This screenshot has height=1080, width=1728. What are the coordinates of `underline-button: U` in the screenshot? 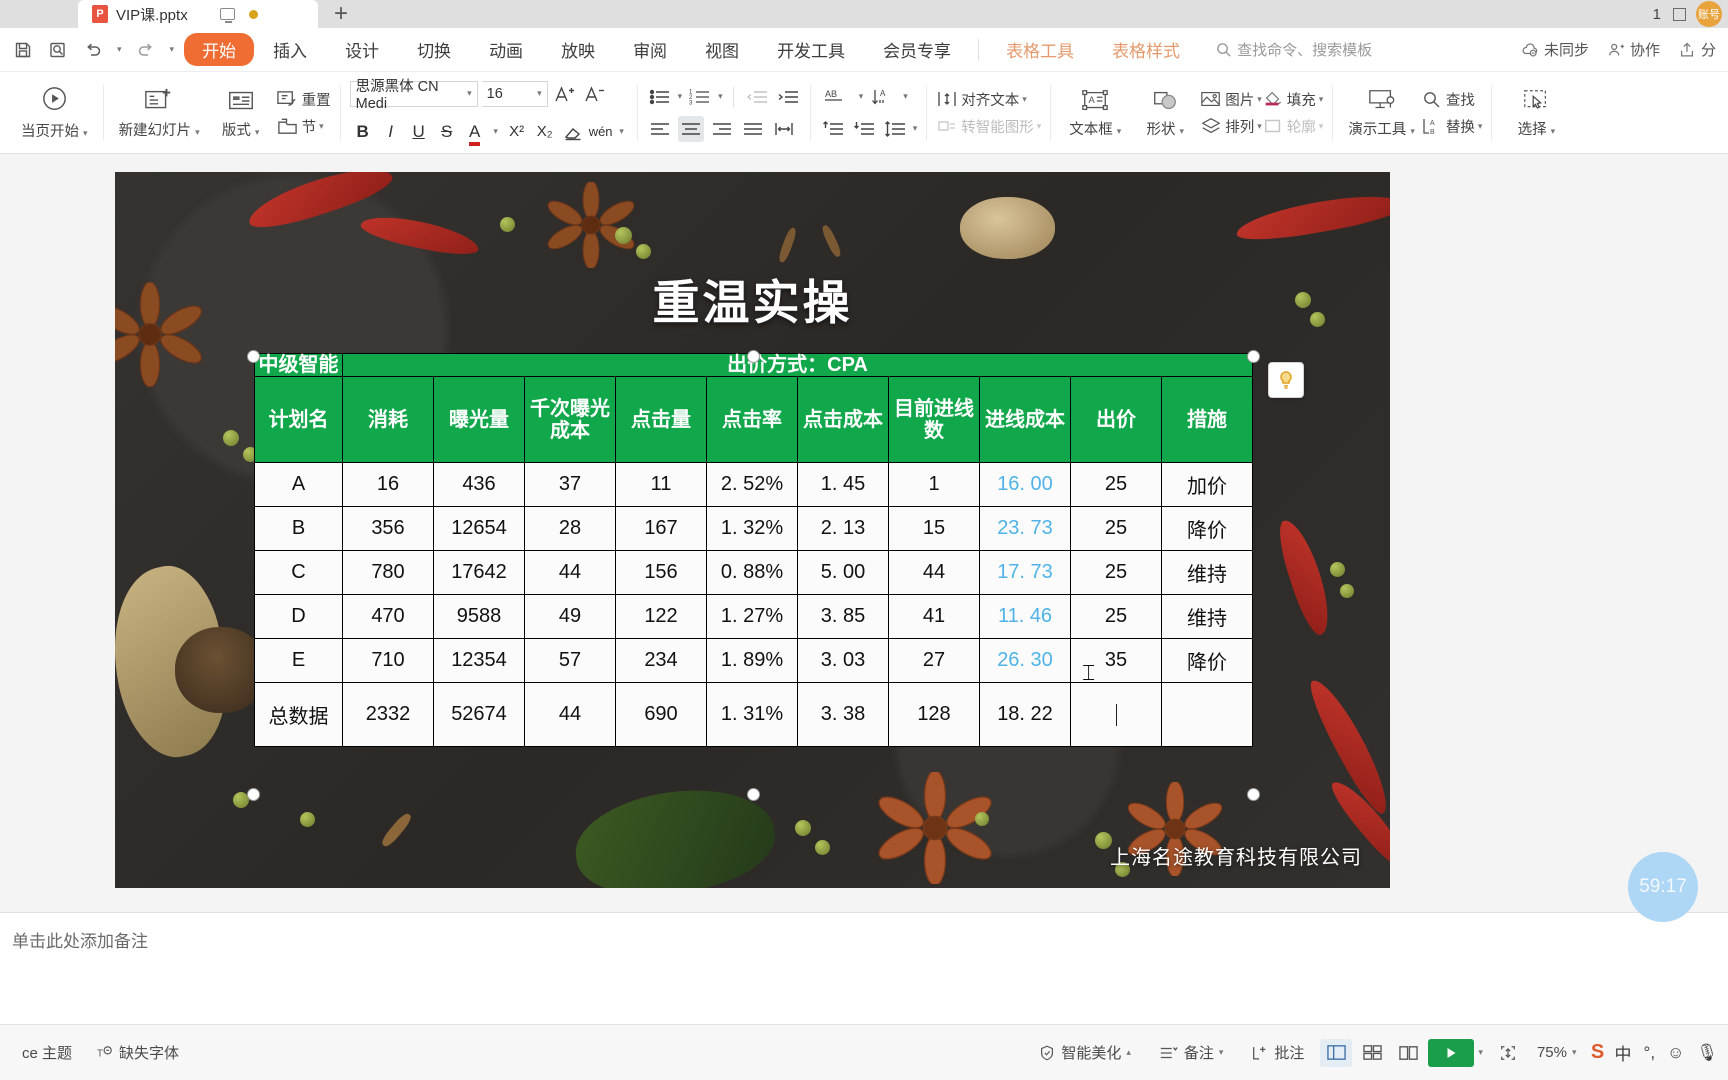 It's located at (419, 132).